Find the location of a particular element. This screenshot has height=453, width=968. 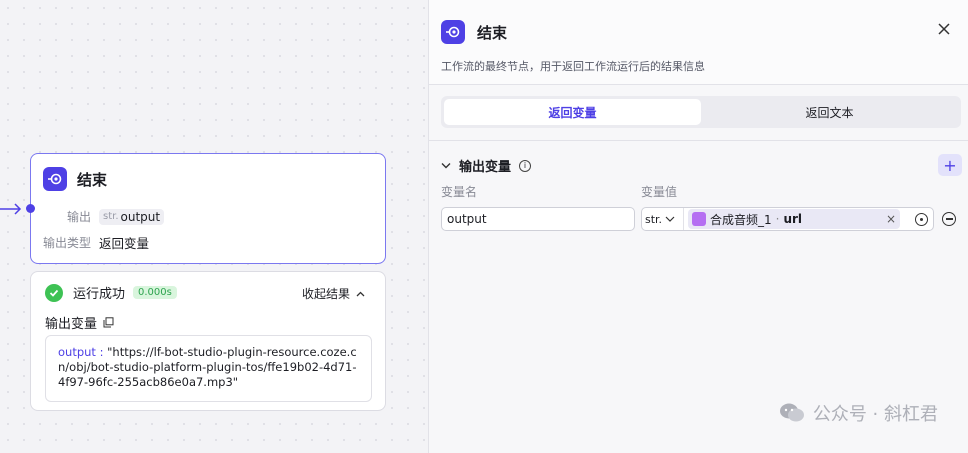

info-icon: i is located at coordinates (525, 165).